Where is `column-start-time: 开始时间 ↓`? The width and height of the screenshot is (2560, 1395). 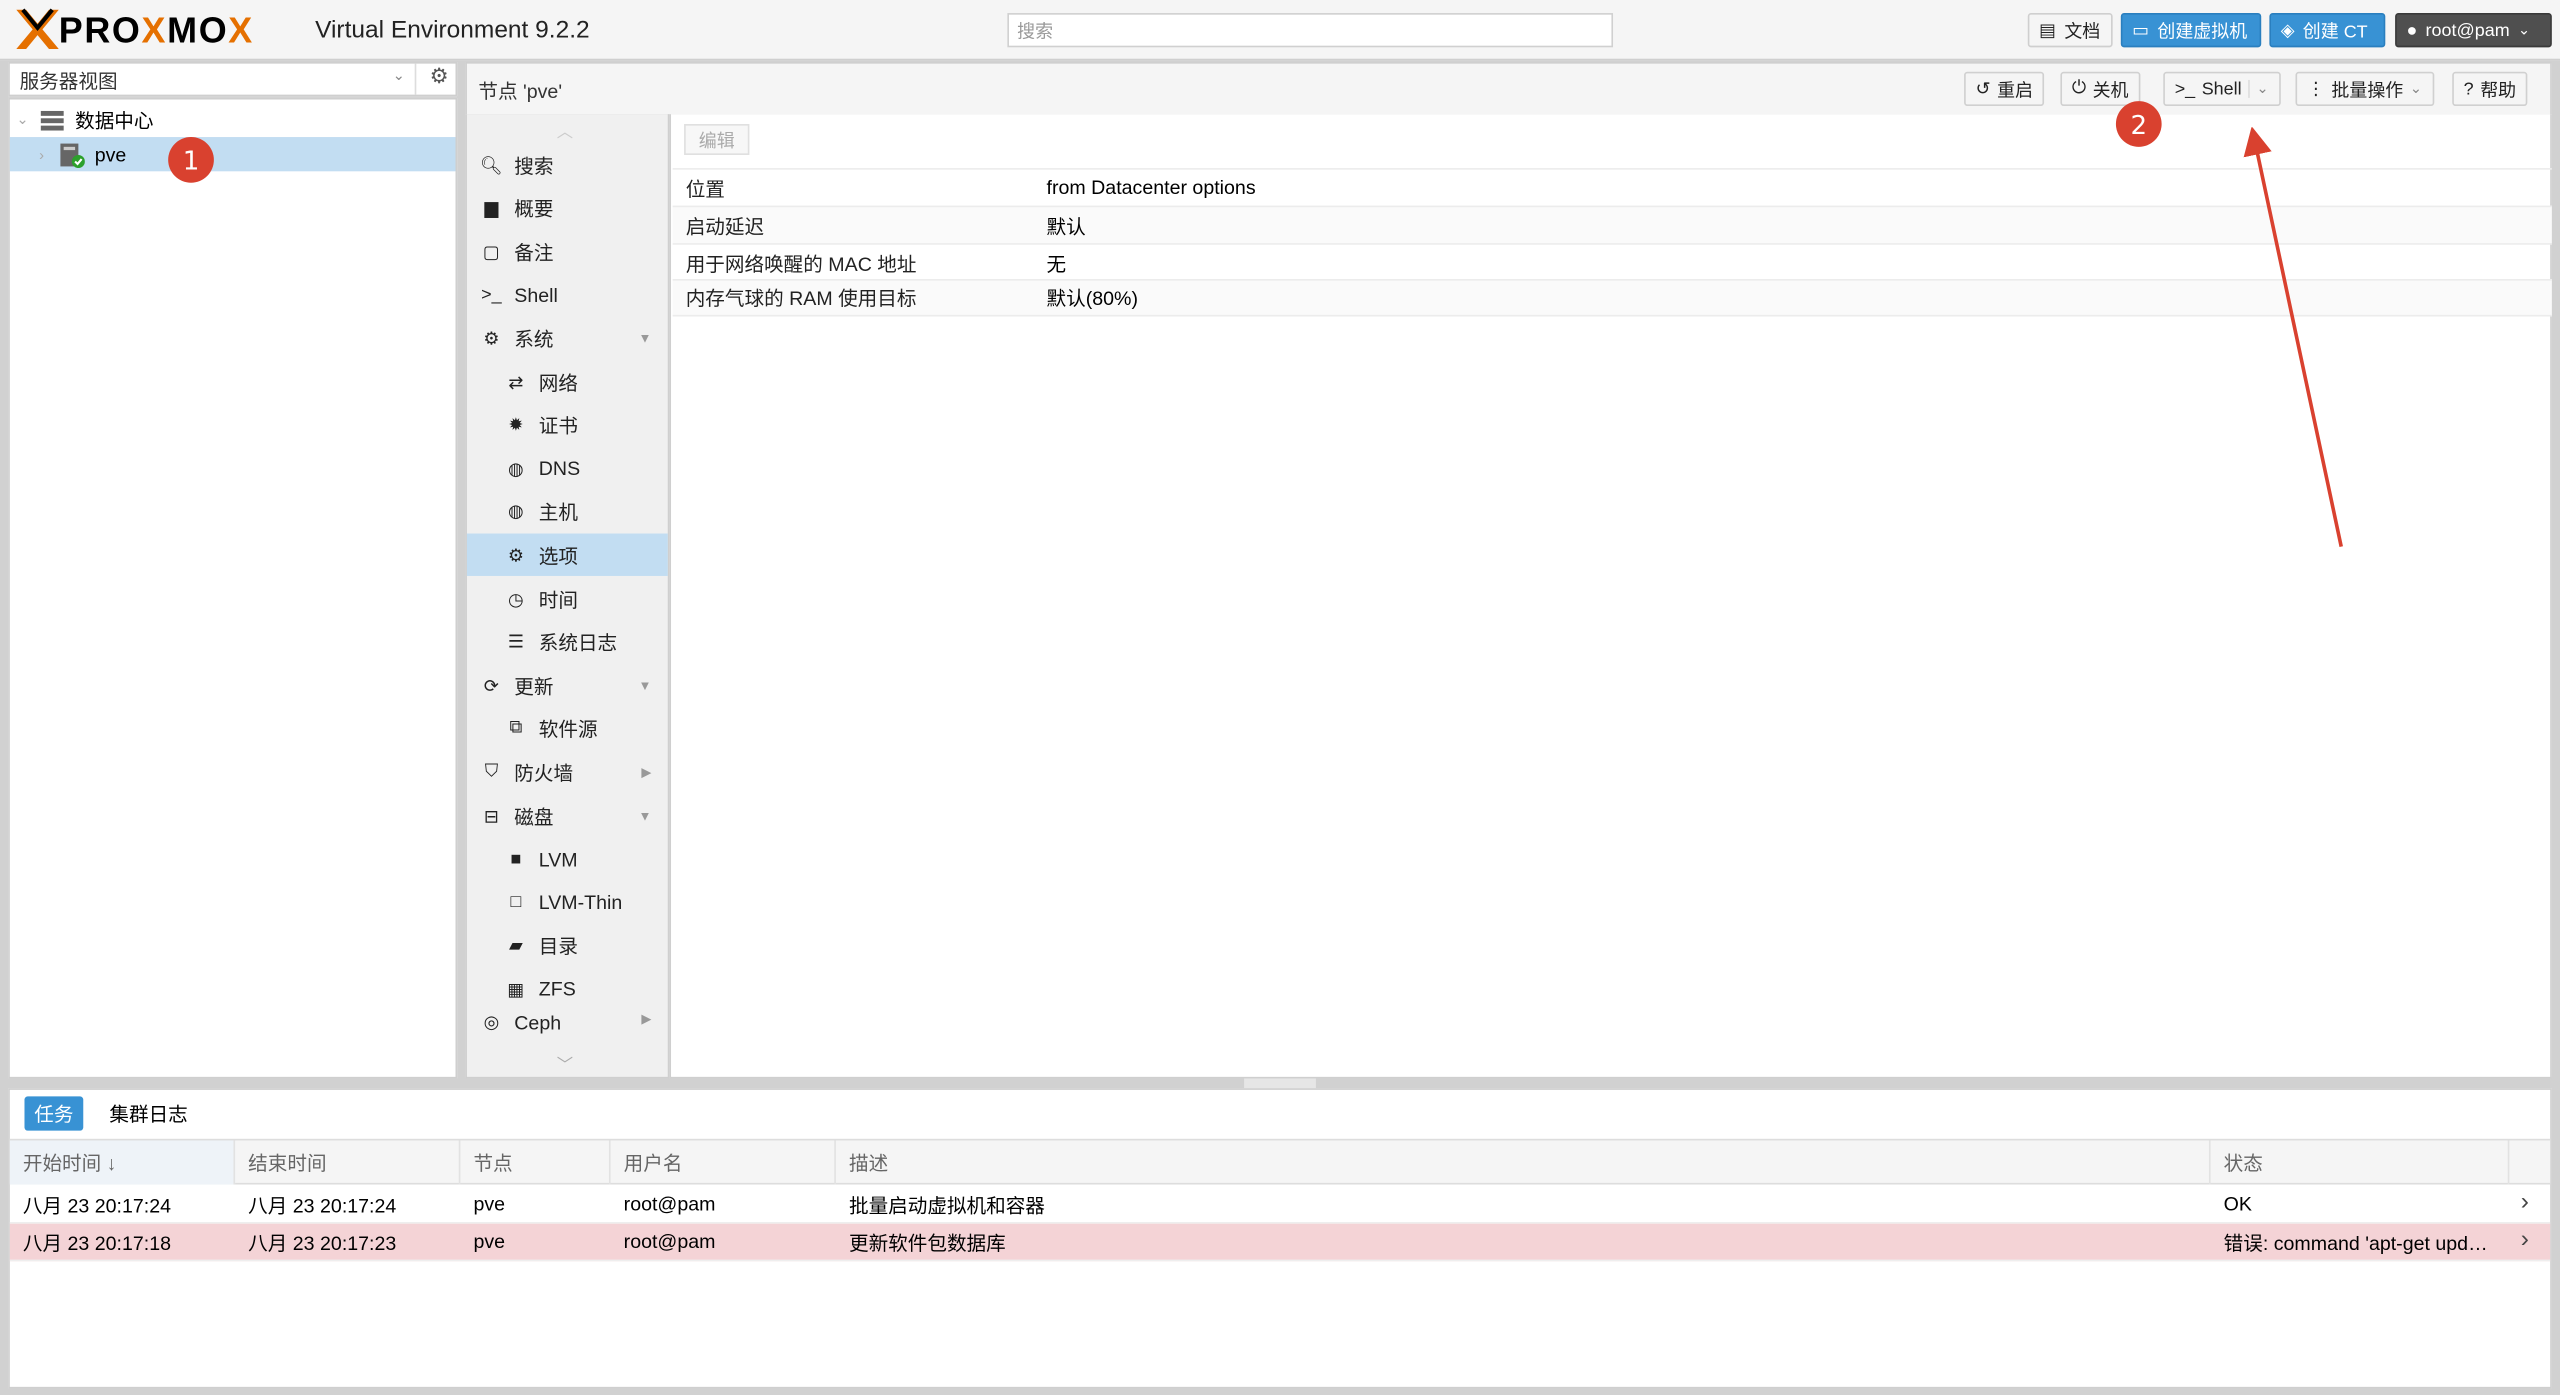
column-start-time: 开始时间 ↓ is located at coordinates (122, 1162).